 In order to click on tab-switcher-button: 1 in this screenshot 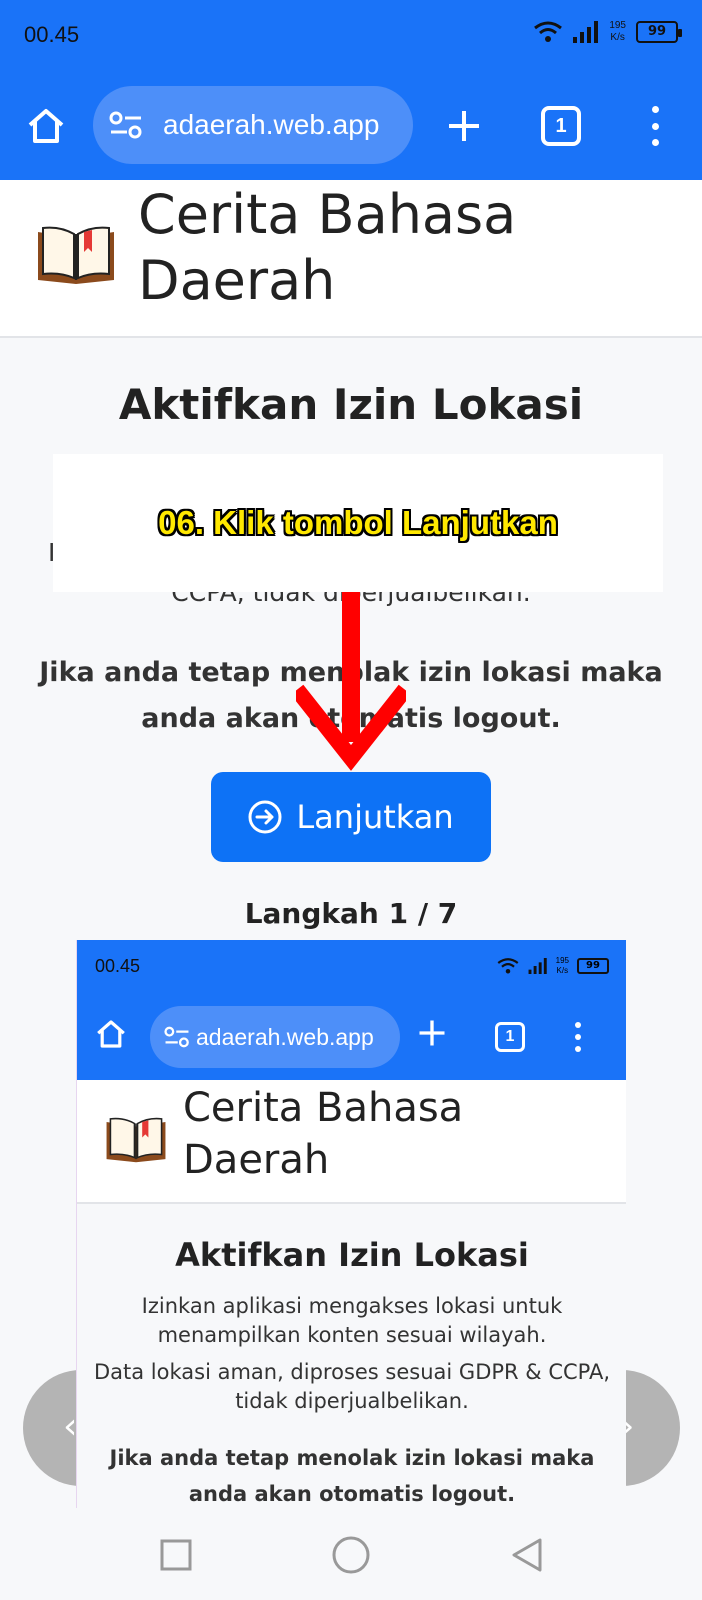, I will do `click(561, 126)`.